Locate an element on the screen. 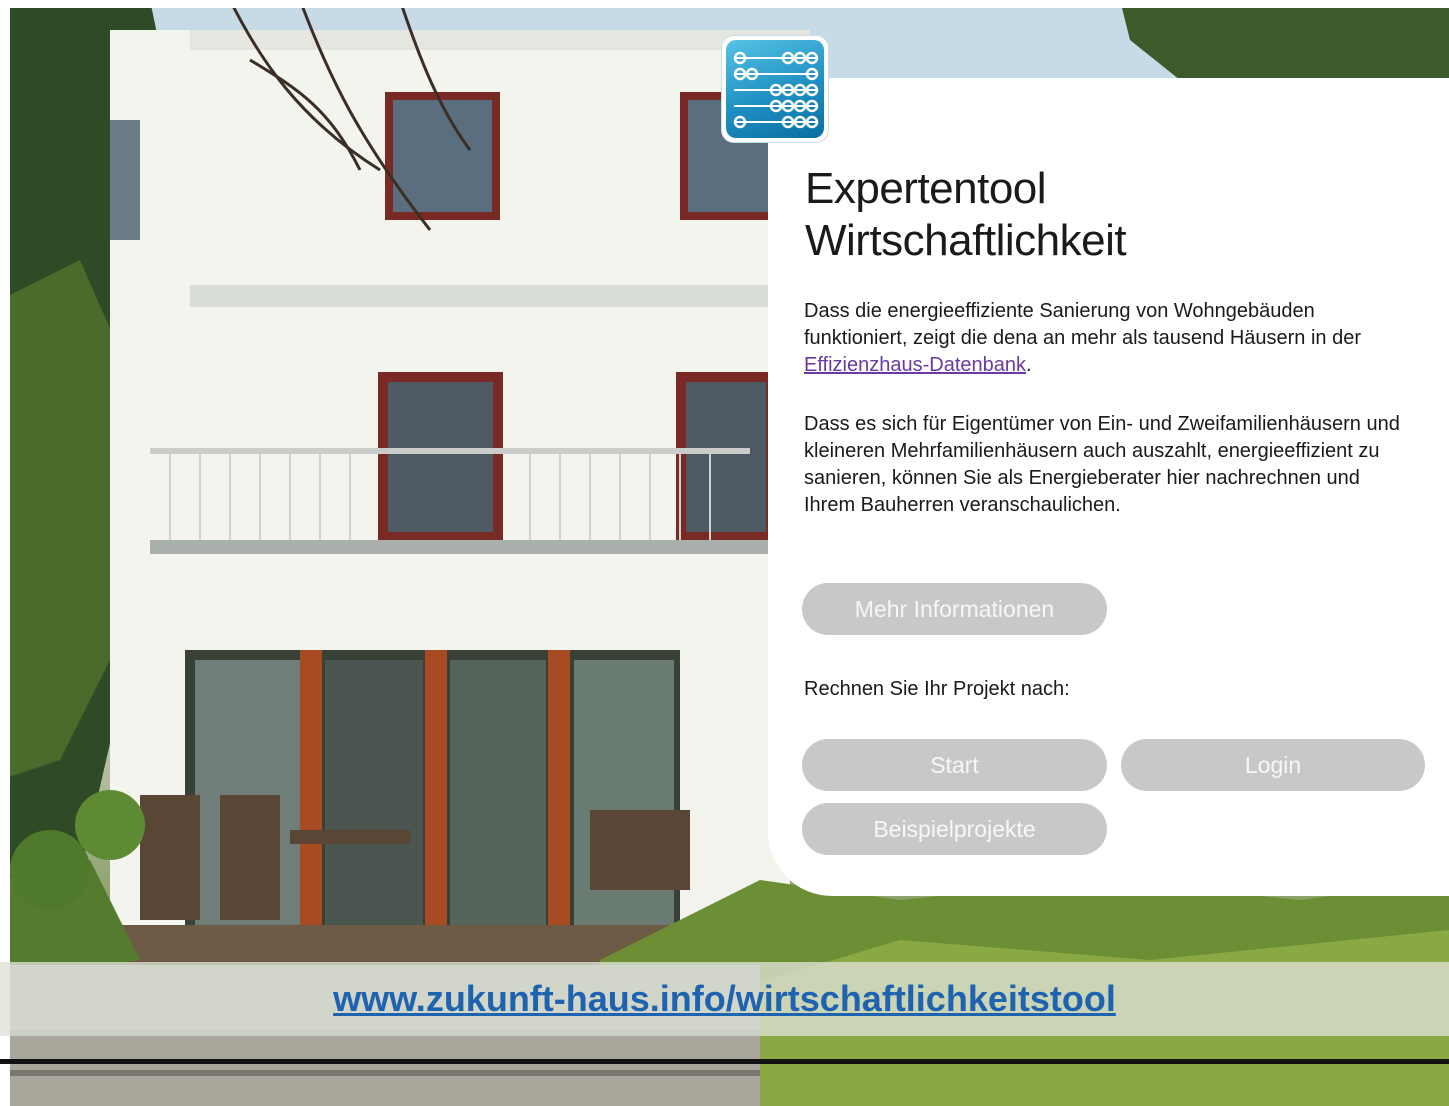  login-button: Login is located at coordinates (1273, 765).